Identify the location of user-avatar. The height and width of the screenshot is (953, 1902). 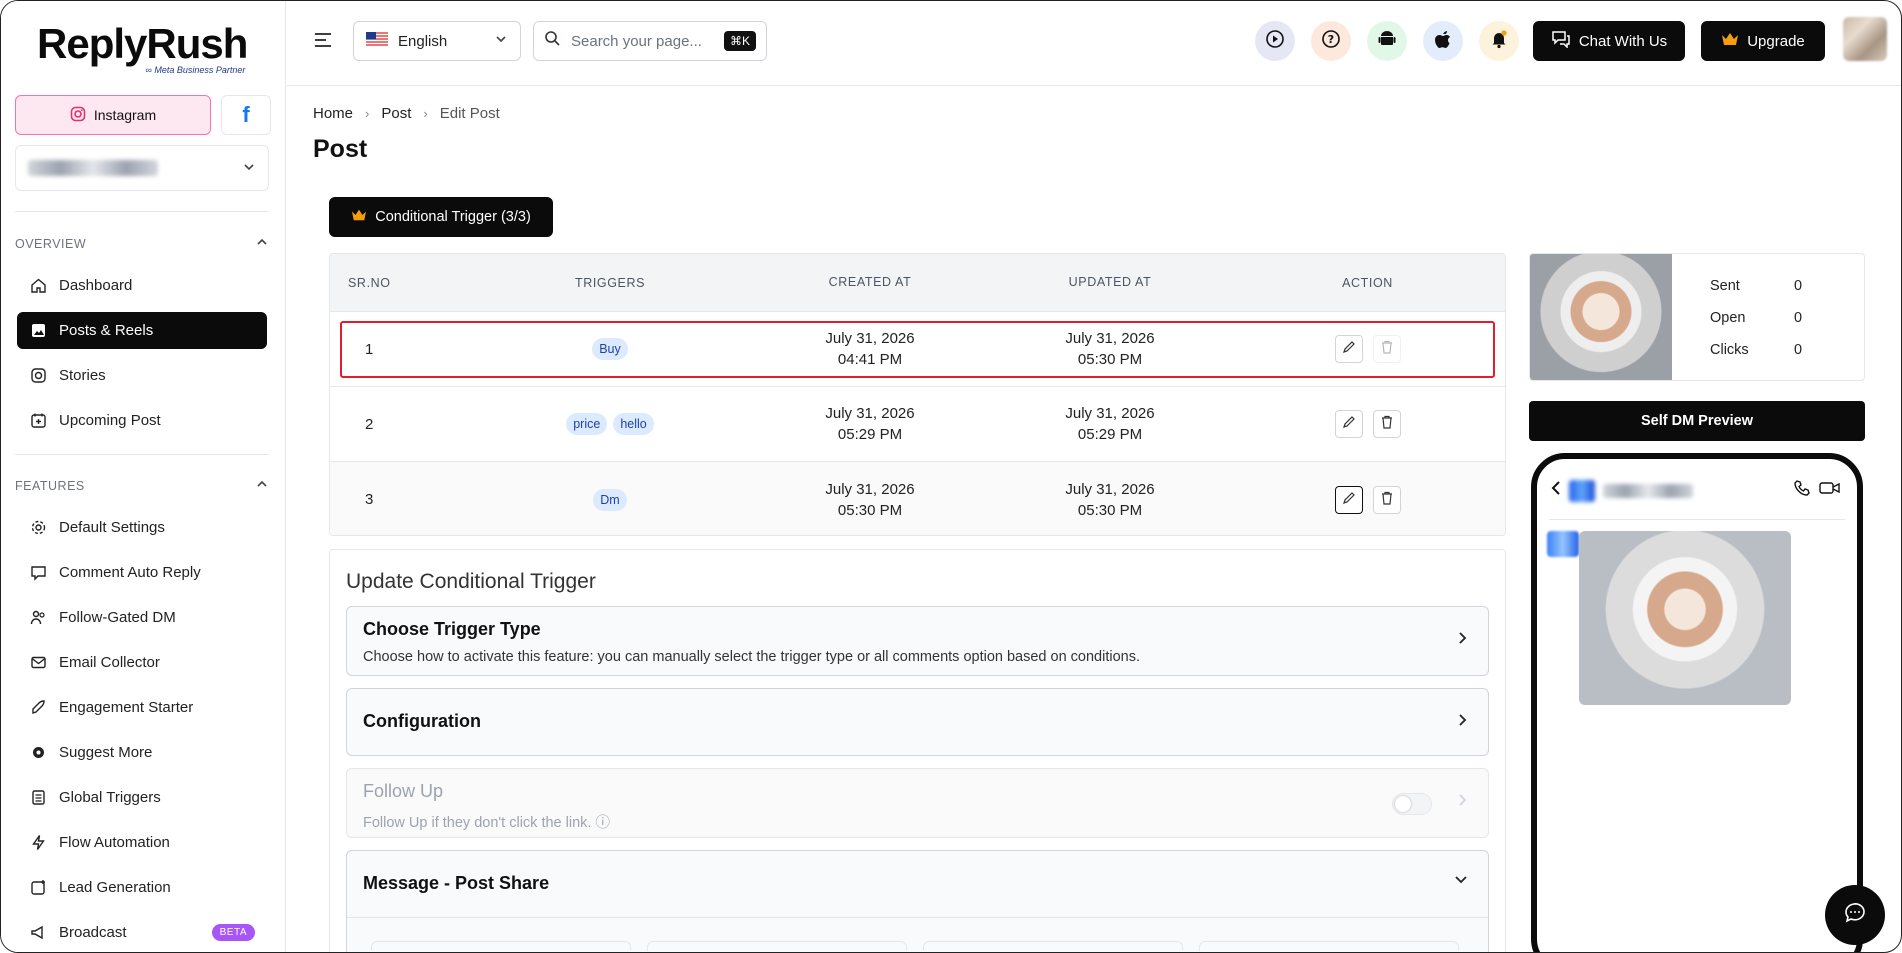
(1865, 39).